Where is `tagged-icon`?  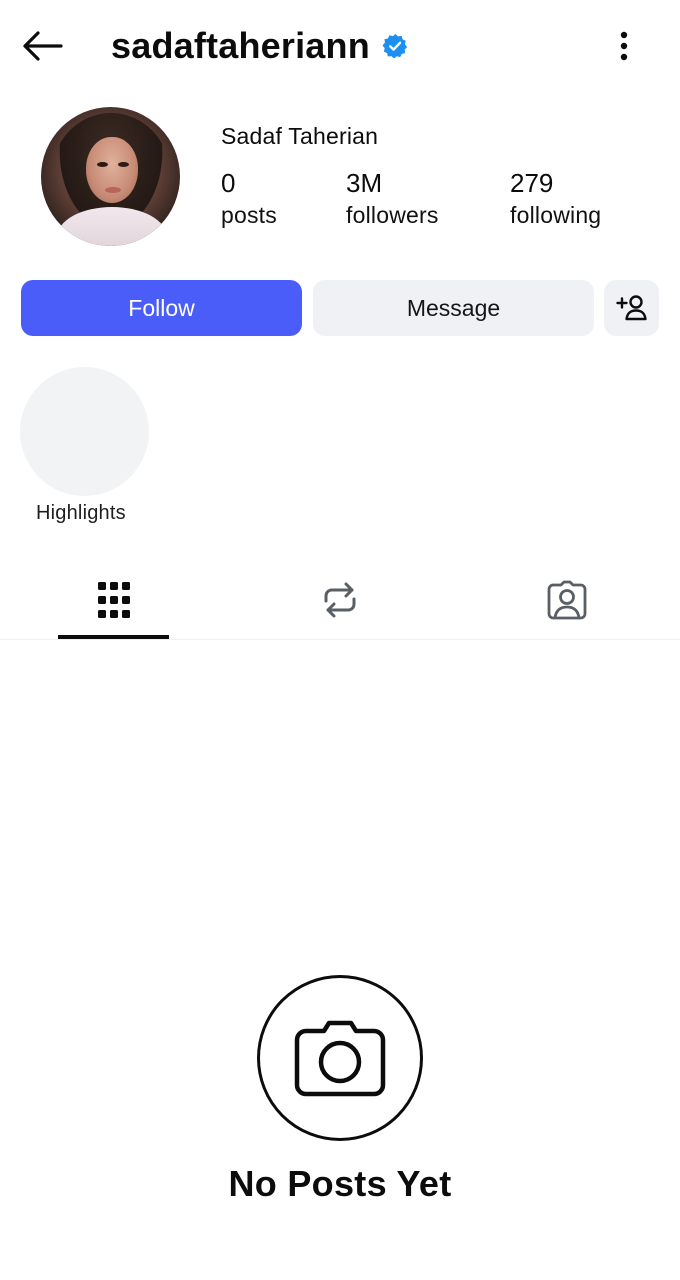 tagged-icon is located at coordinates (566, 600).